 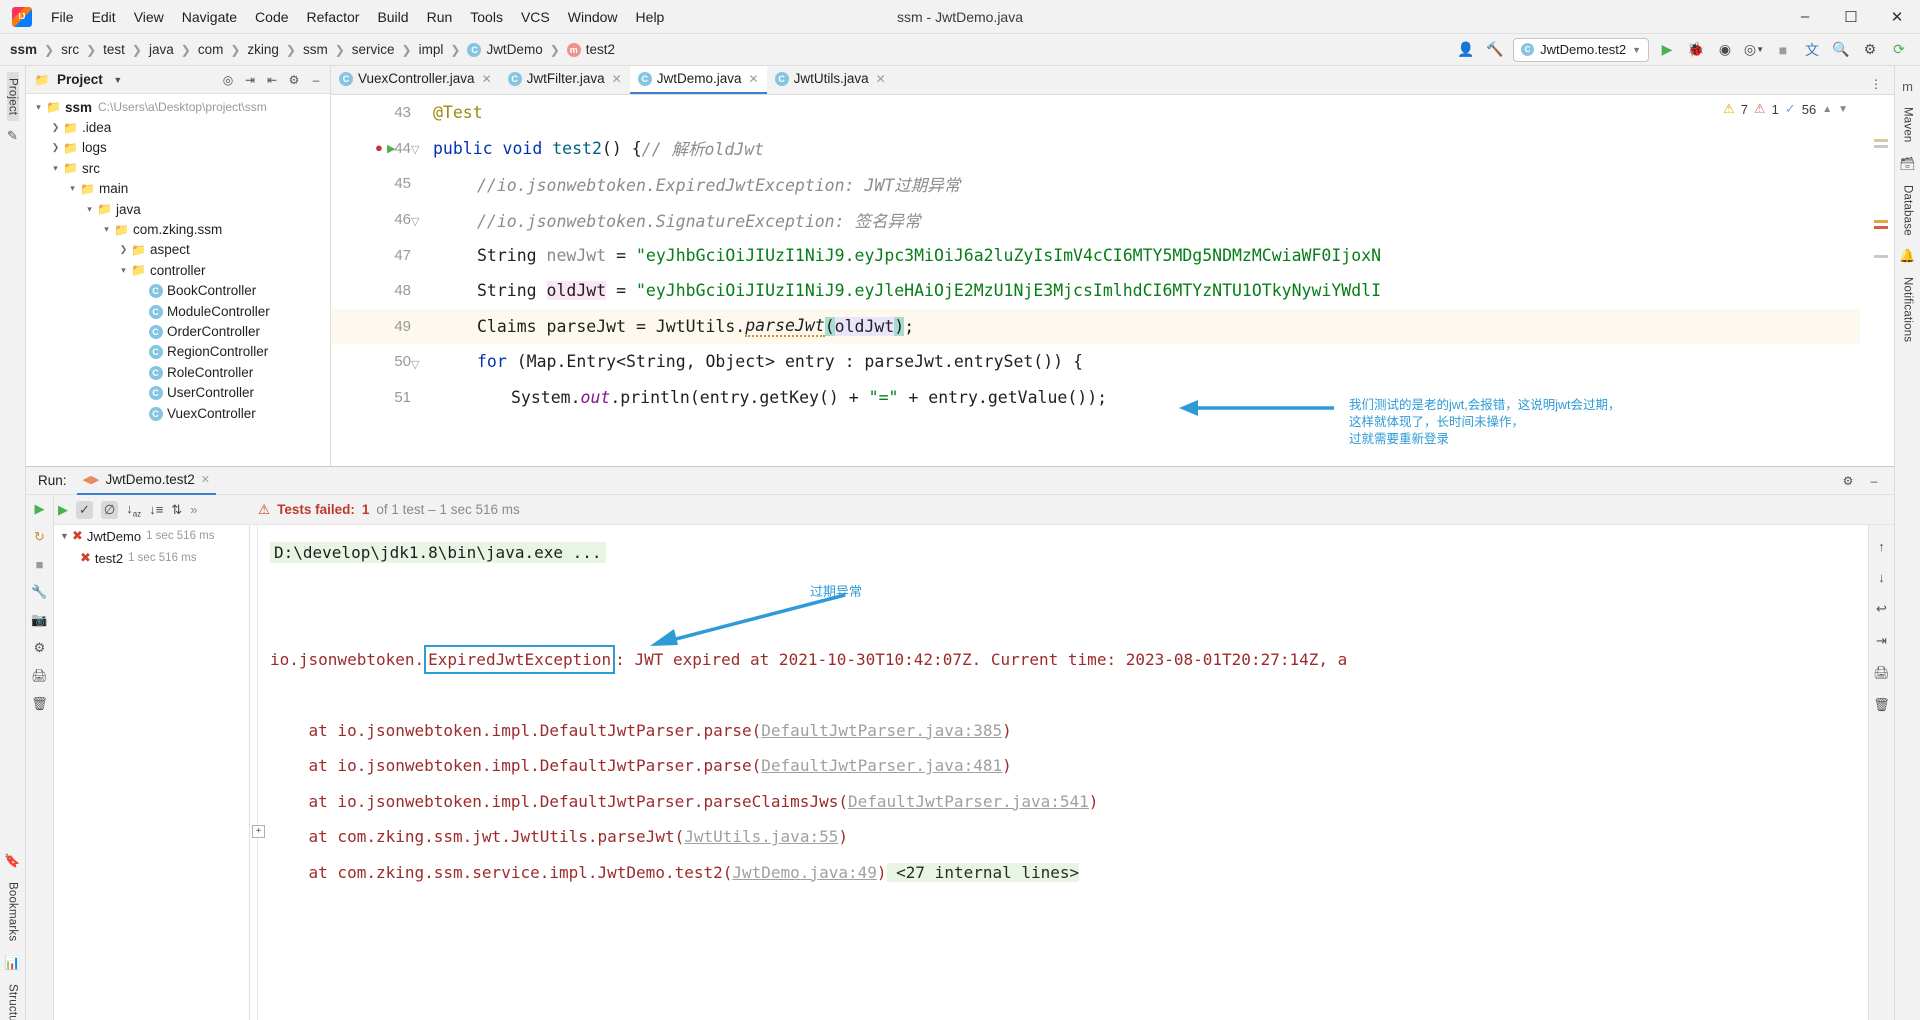 What do you see at coordinates (12, 963) in the screenshot?
I see `structure-icon: 📊` at bounding box center [12, 963].